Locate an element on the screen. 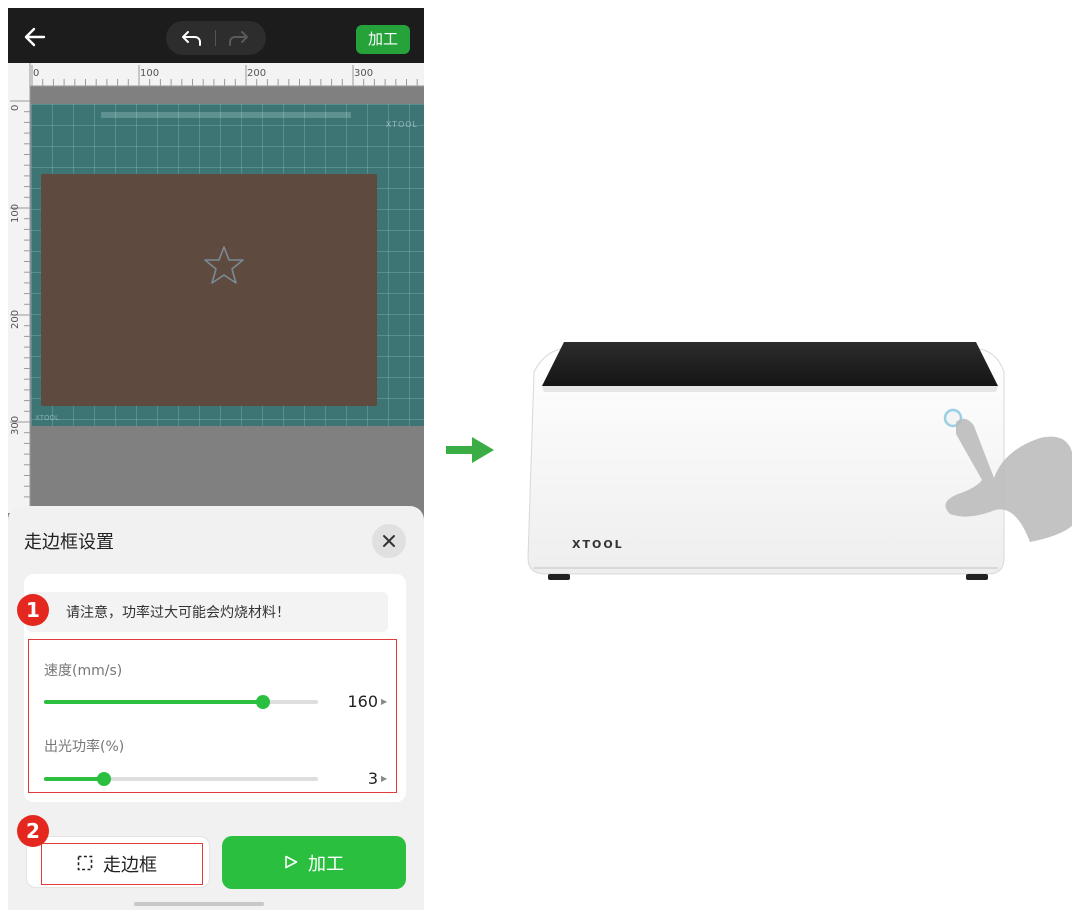  machine-brand: XTOOL is located at coordinates (598, 544).